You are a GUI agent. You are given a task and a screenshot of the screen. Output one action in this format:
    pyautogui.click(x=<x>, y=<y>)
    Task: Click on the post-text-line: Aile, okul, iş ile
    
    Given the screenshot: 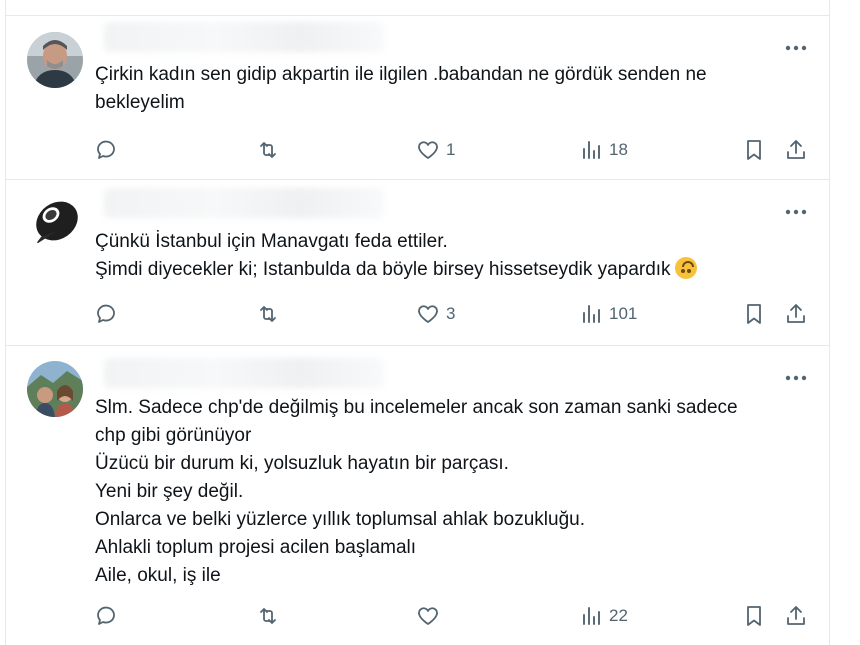 What is the action you would take?
    pyautogui.click(x=158, y=575)
    